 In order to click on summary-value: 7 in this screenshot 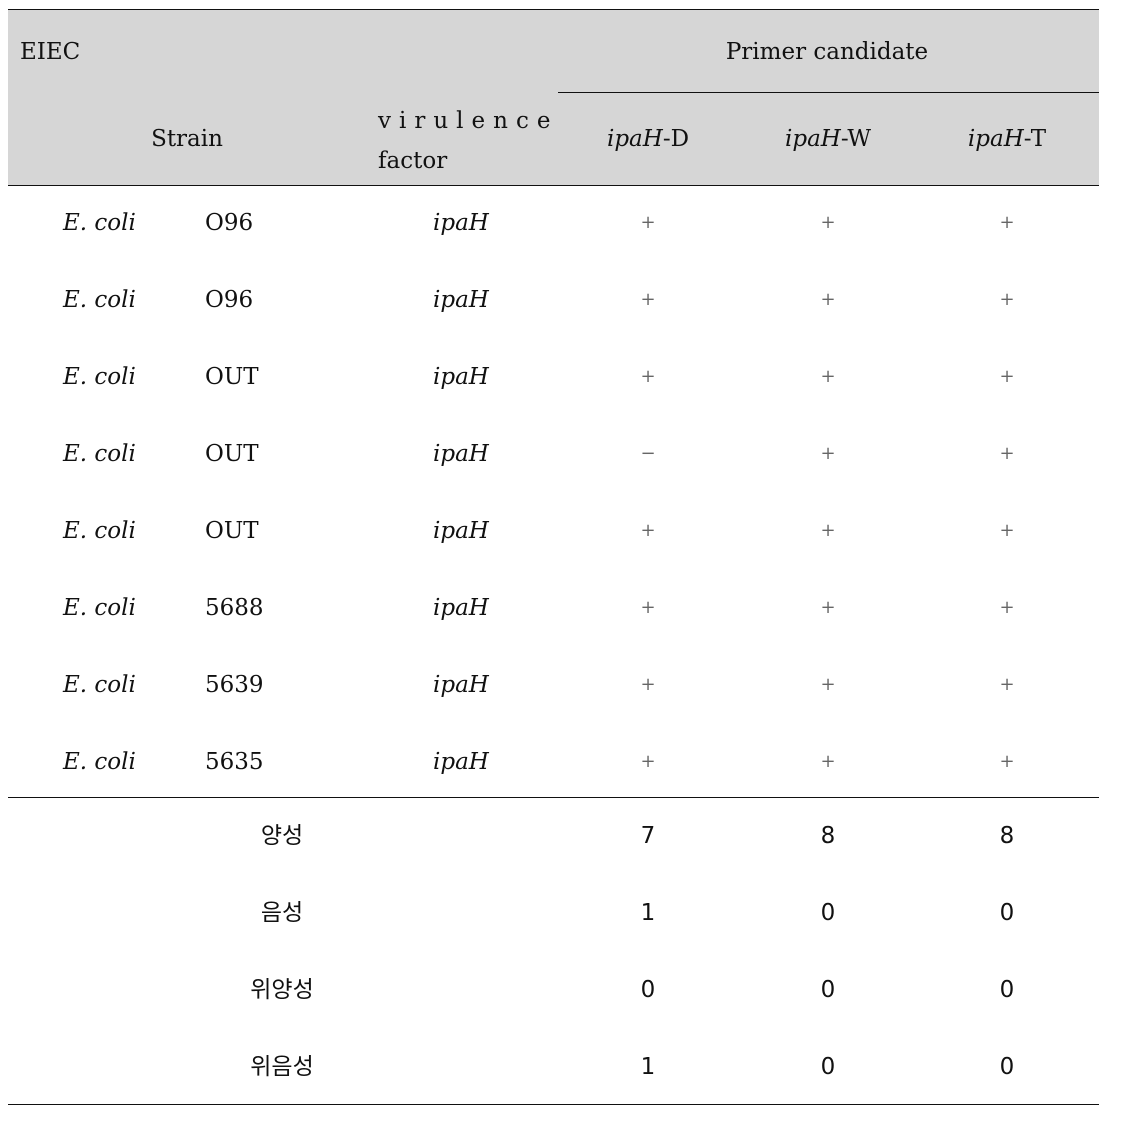, I will do `click(648, 836)`.